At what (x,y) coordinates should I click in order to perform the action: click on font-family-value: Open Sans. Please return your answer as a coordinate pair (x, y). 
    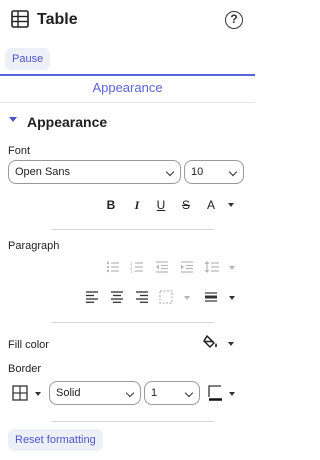
    Looking at the image, I should click on (43, 172).